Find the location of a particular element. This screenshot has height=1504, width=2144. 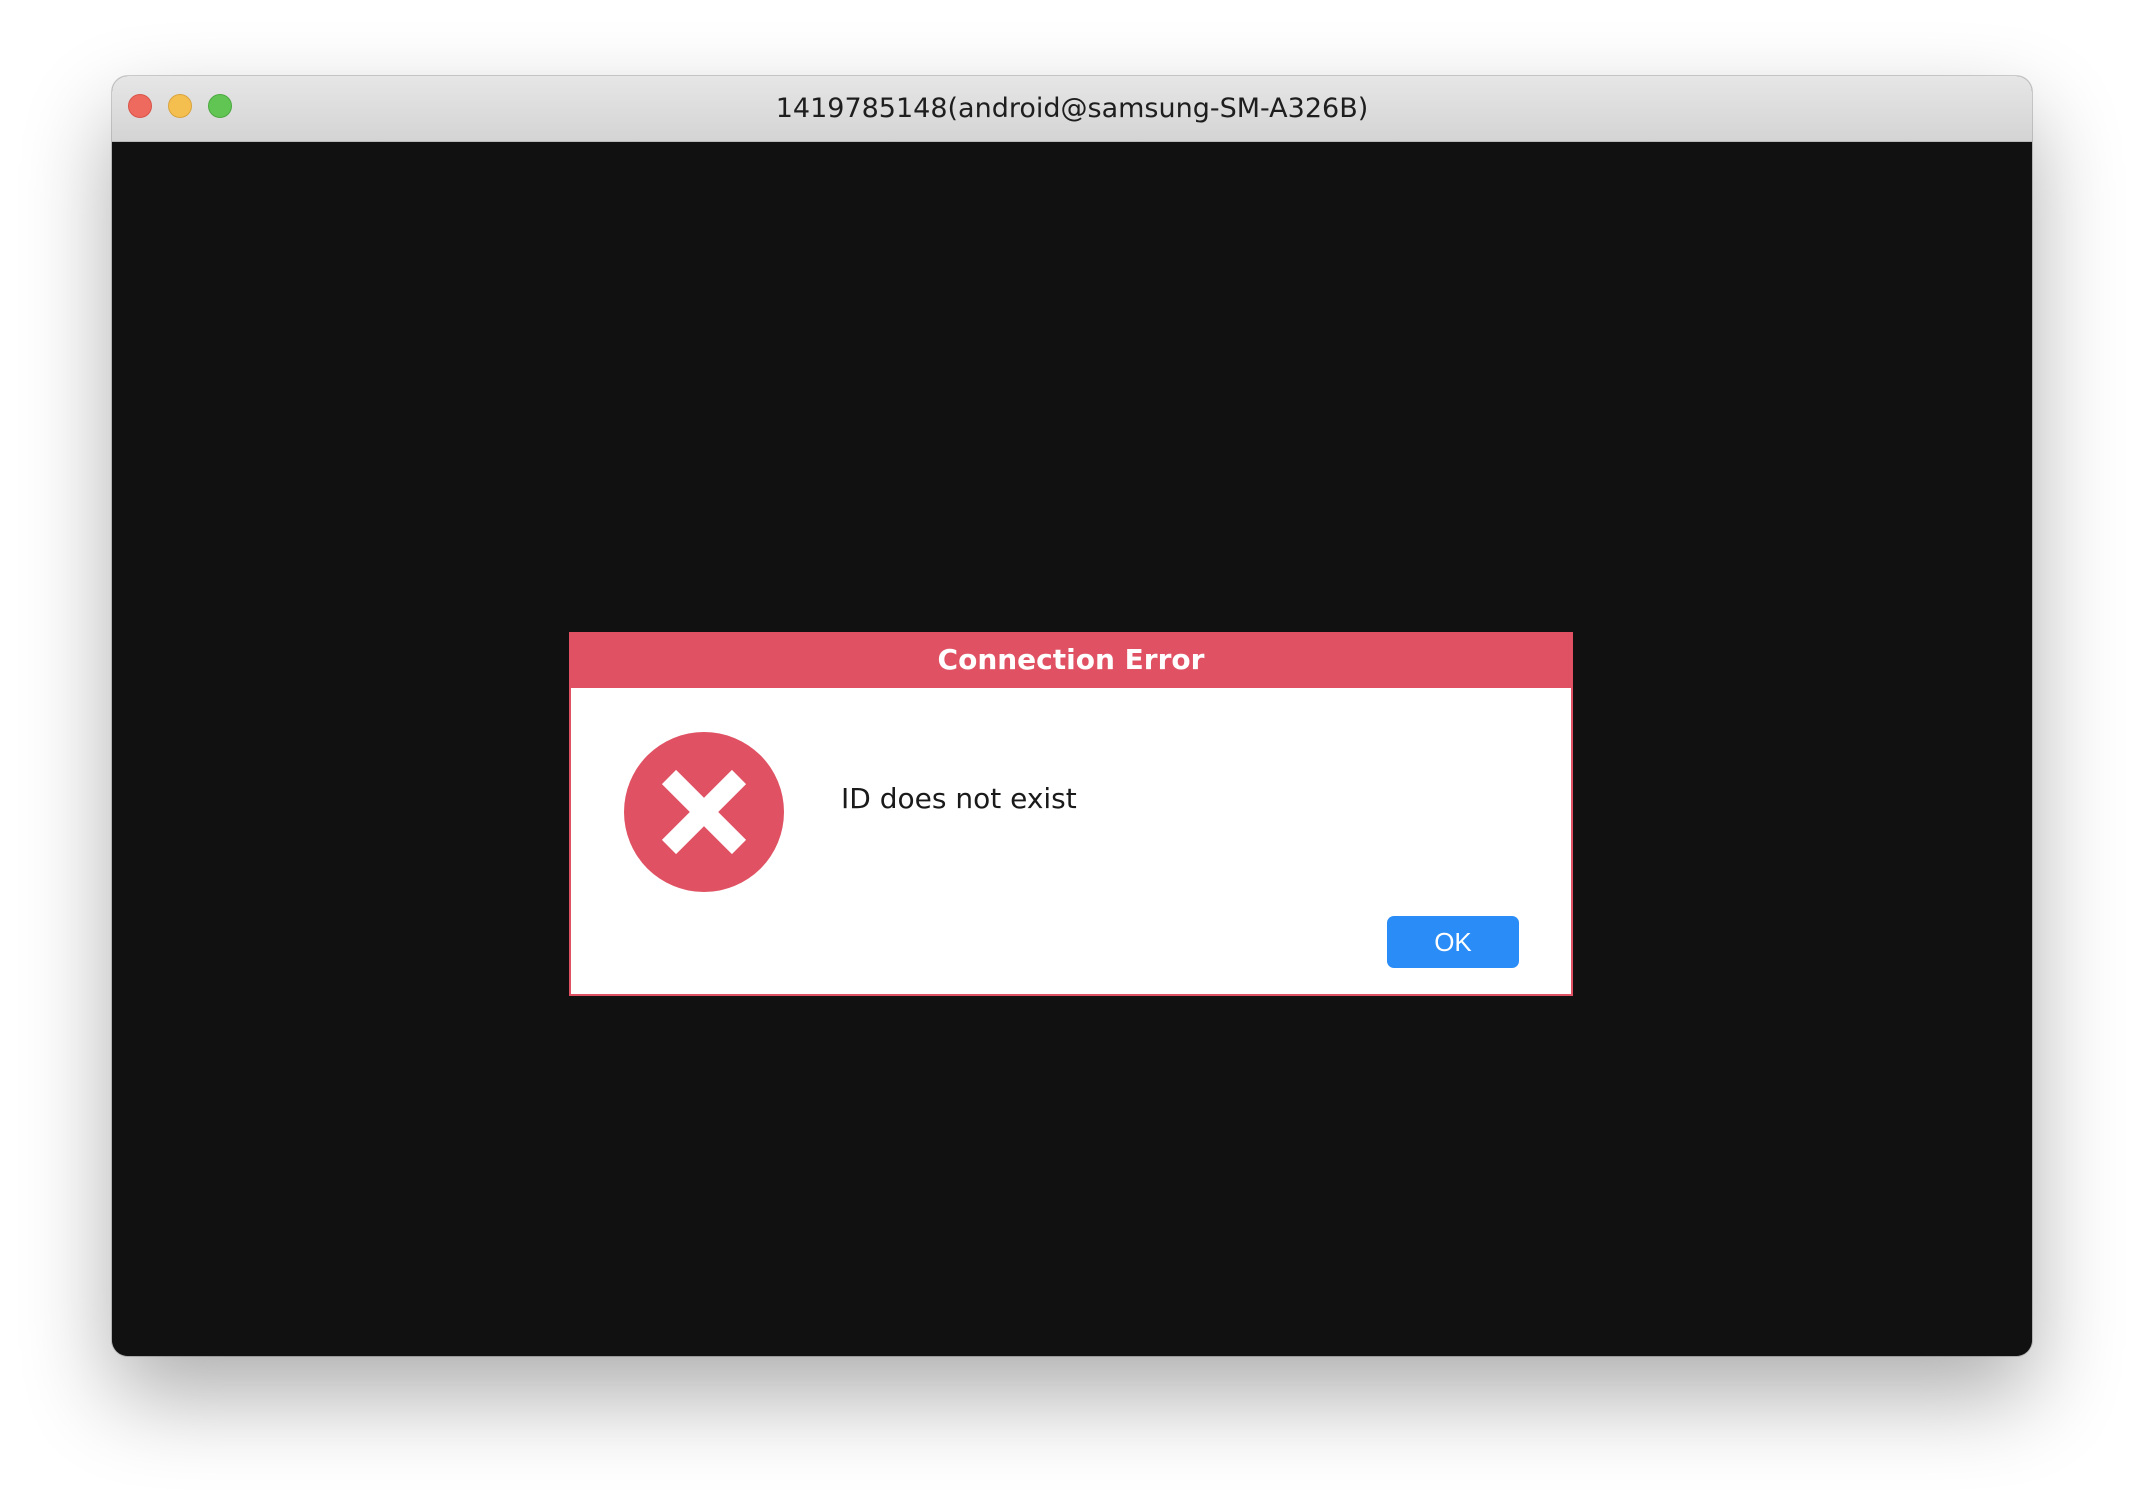

error-x-icon is located at coordinates (704, 812).